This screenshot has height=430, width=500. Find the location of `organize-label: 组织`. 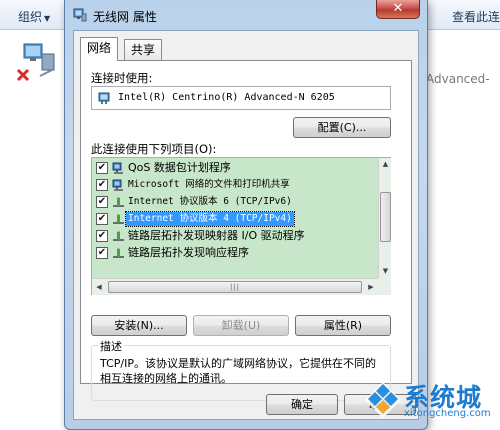

organize-label: 组织 is located at coordinates (30, 17).